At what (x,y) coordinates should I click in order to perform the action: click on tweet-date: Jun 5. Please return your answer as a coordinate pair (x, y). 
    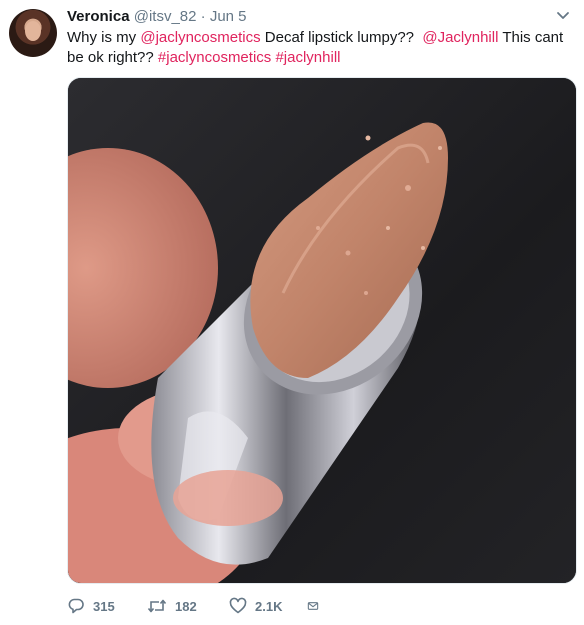
    Looking at the image, I should click on (228, 16).